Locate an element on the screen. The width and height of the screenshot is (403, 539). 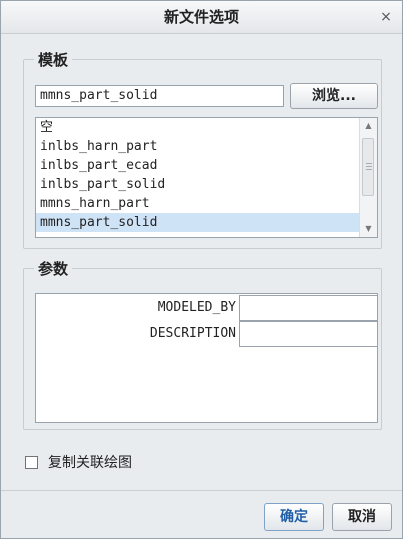
dialog-title: 新文件选项 is located at coordinates (201, 17).